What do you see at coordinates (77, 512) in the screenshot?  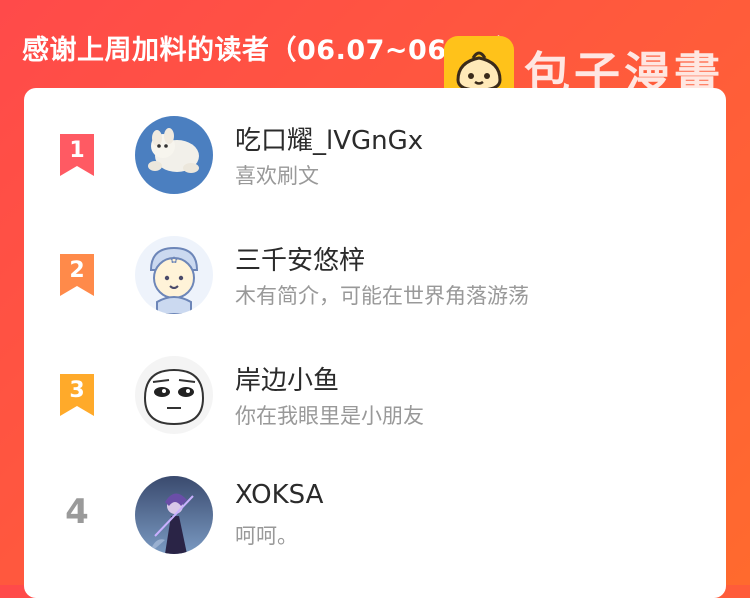 I see `rank-number: 4` at bounding box center [77, 512].